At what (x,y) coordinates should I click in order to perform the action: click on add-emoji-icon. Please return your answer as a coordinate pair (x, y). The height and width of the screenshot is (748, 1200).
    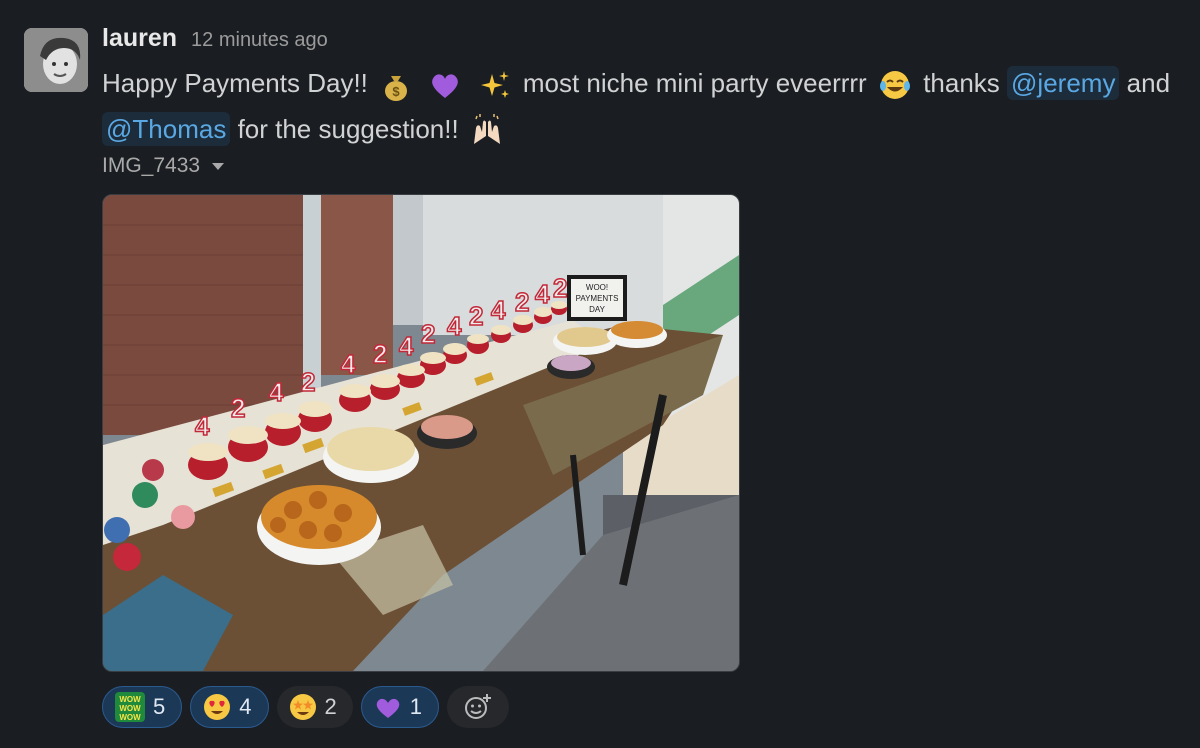
    Looking at the image, I should click on (478, 706).